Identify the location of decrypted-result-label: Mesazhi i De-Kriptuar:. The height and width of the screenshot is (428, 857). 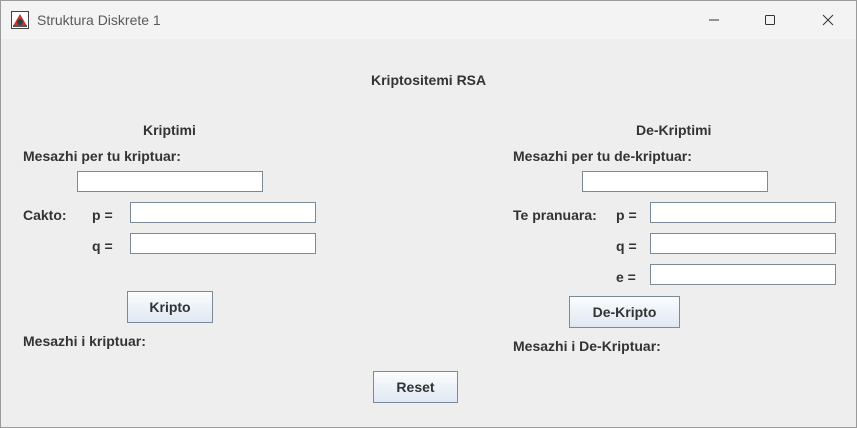
(587, 346).